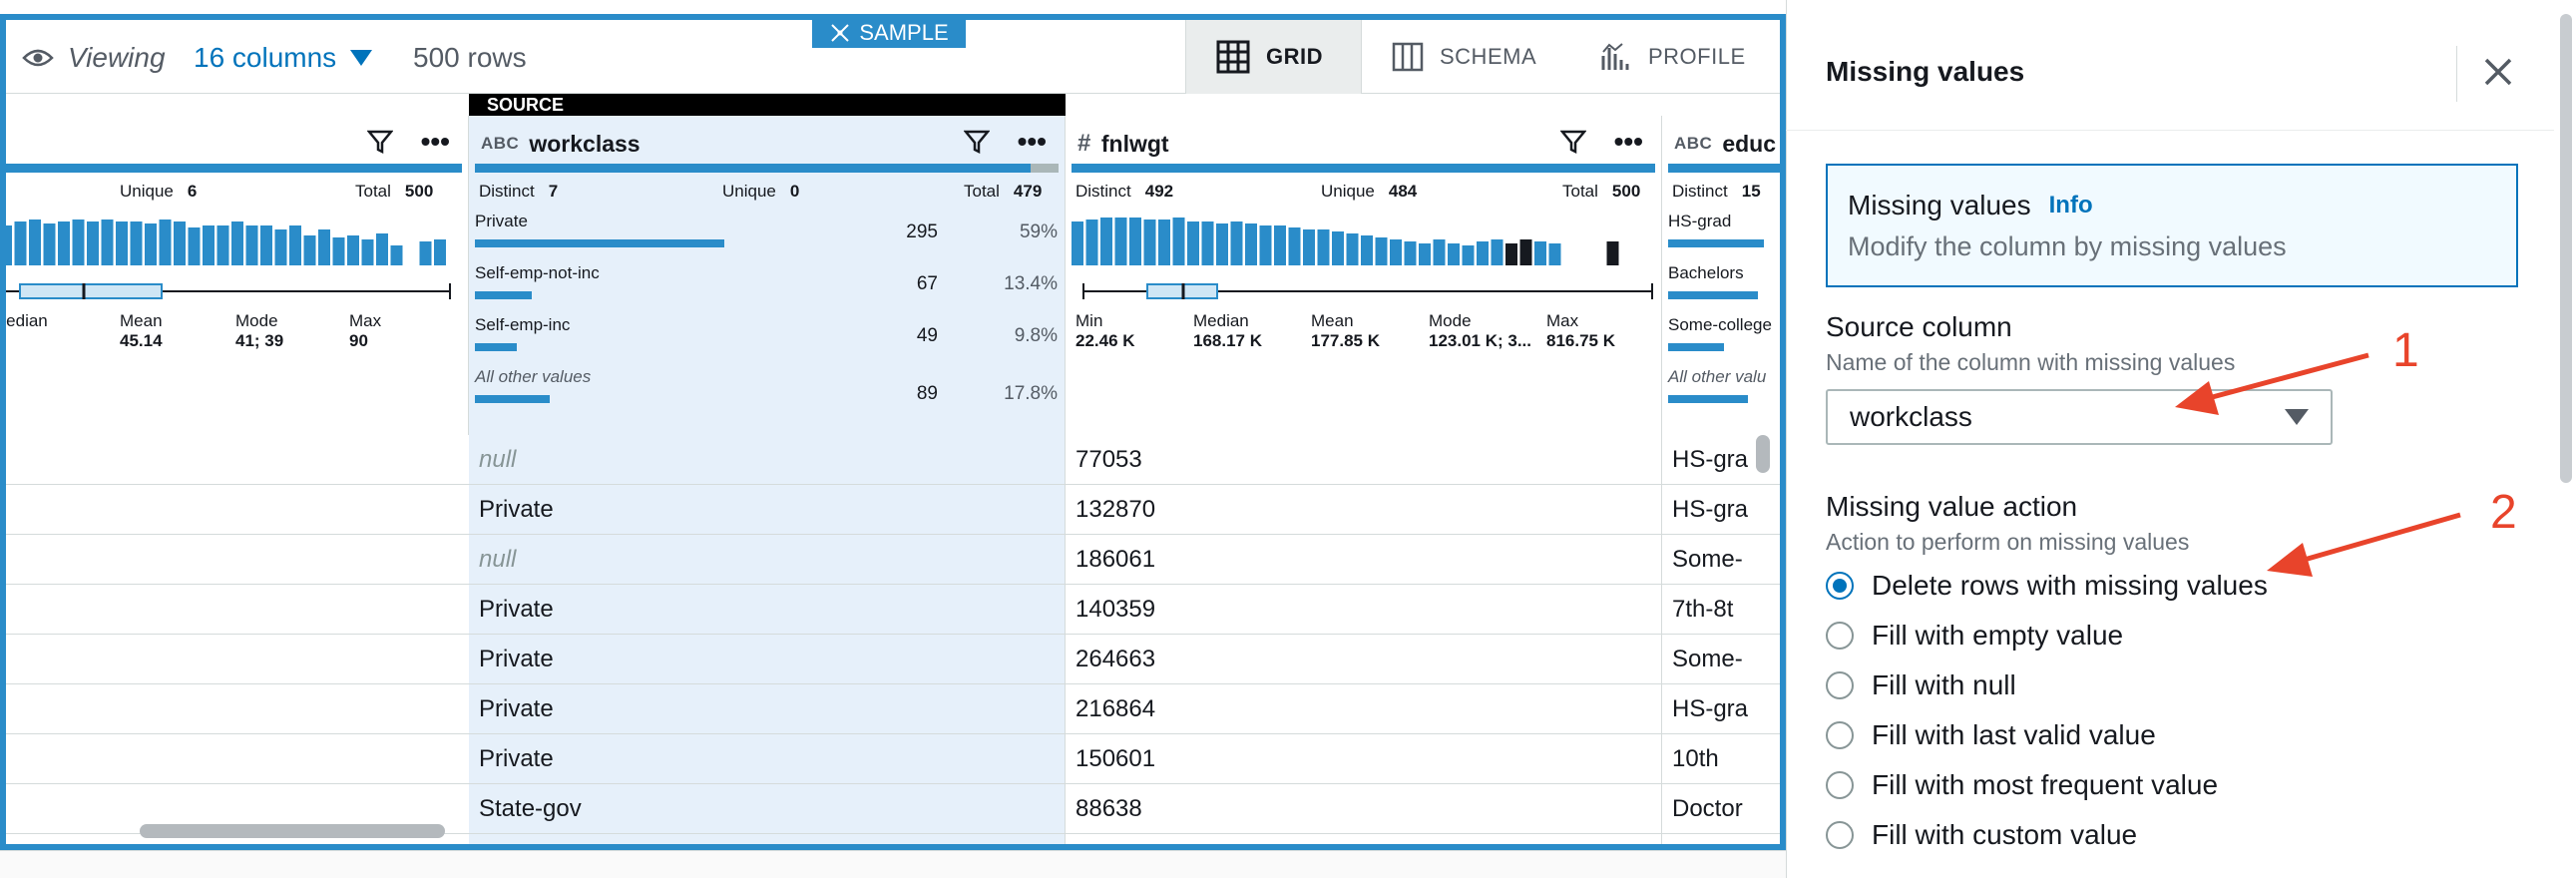  I want to click on tab-profile: PROFILE, so click(1685, 57).